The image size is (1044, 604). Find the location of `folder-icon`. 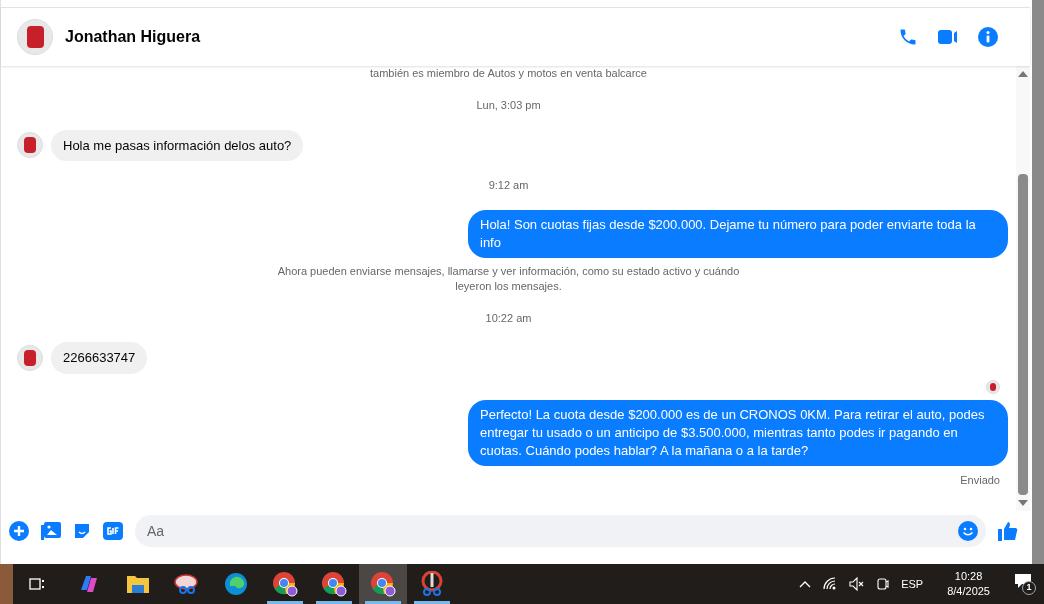

folder-icon is located at coordinates (138, 584).